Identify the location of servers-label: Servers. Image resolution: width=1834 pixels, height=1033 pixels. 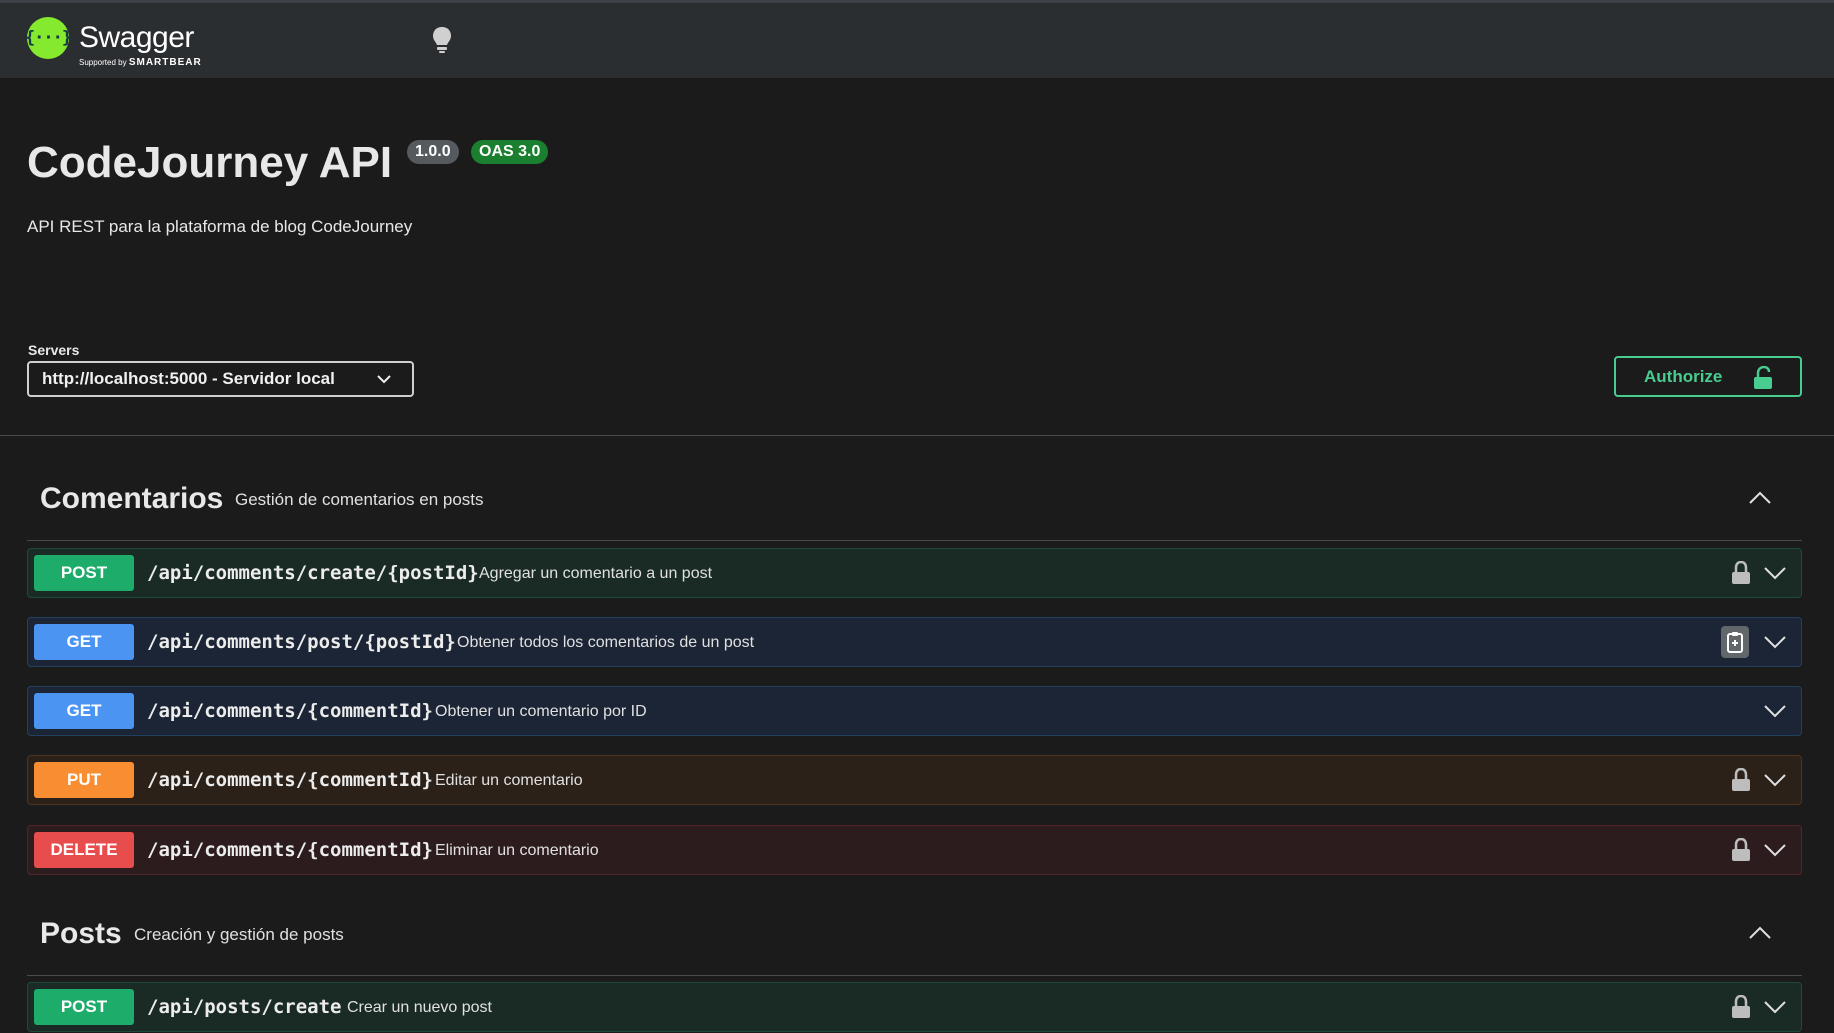
(54, 350).